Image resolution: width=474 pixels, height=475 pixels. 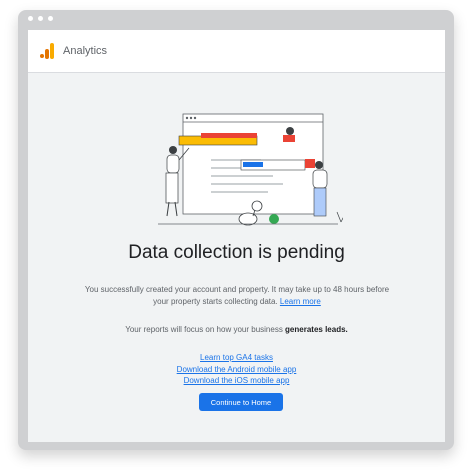 What do you see at coordinates (316, 329) in the screenshot?
I see `focus-highlight: generates leads.` at bounding box center [316, 329].